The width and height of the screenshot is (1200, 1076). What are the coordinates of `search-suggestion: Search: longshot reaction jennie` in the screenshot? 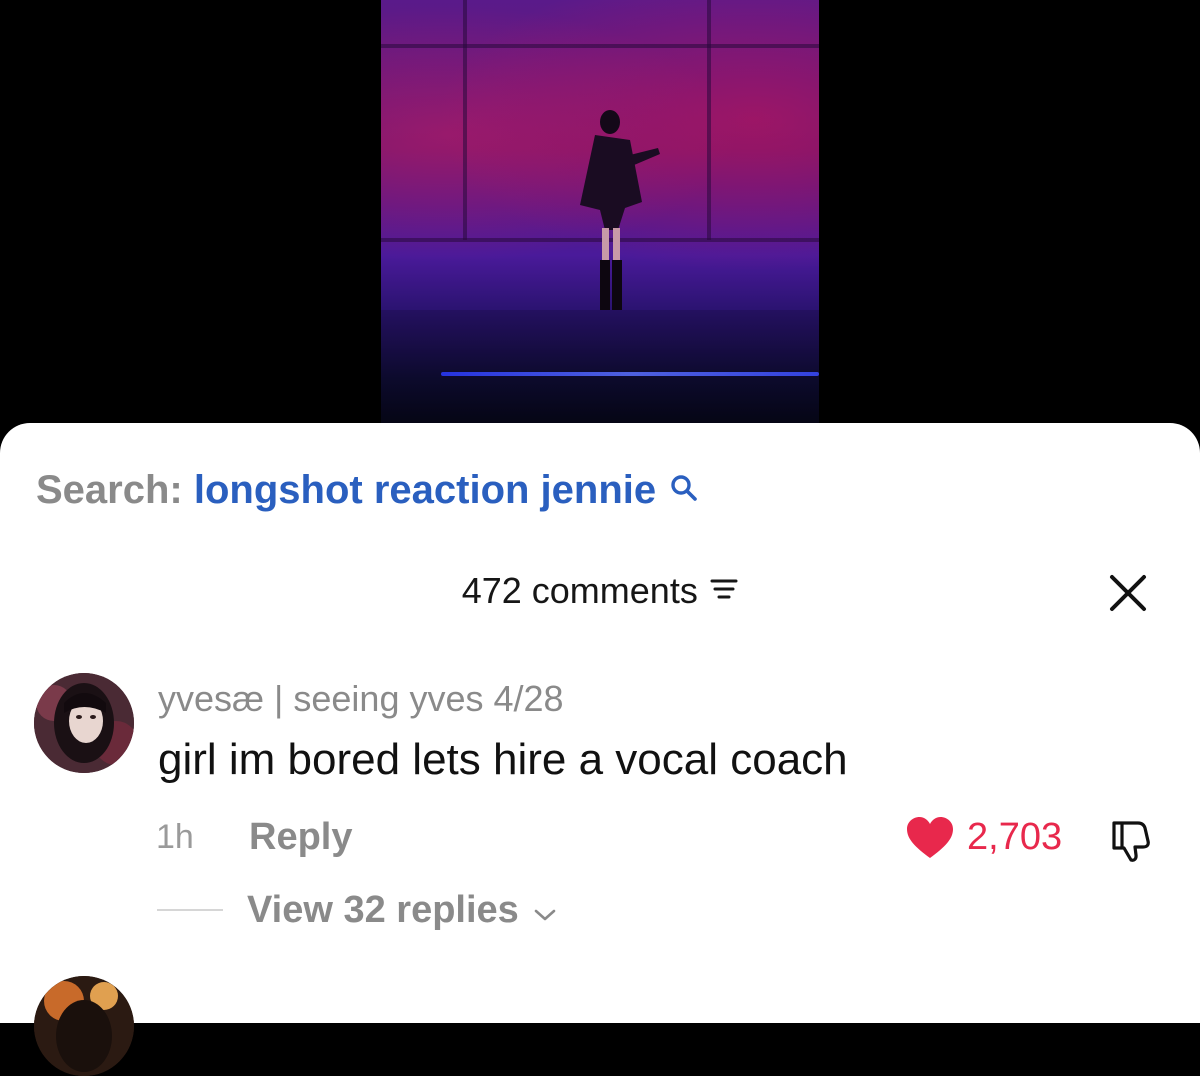 It's located at (367, 490).